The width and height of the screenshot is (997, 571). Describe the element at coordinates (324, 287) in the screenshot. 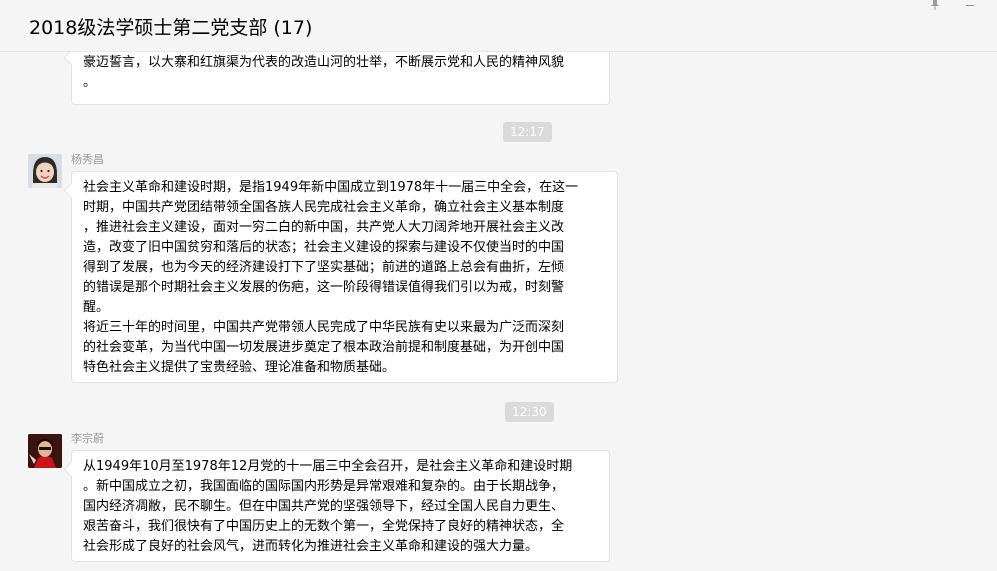

I see `message-line: 的错误是那个时期社会主义发展的伤疤，这一阶段得错误值得我们引以为戒，时刻警` at that location.